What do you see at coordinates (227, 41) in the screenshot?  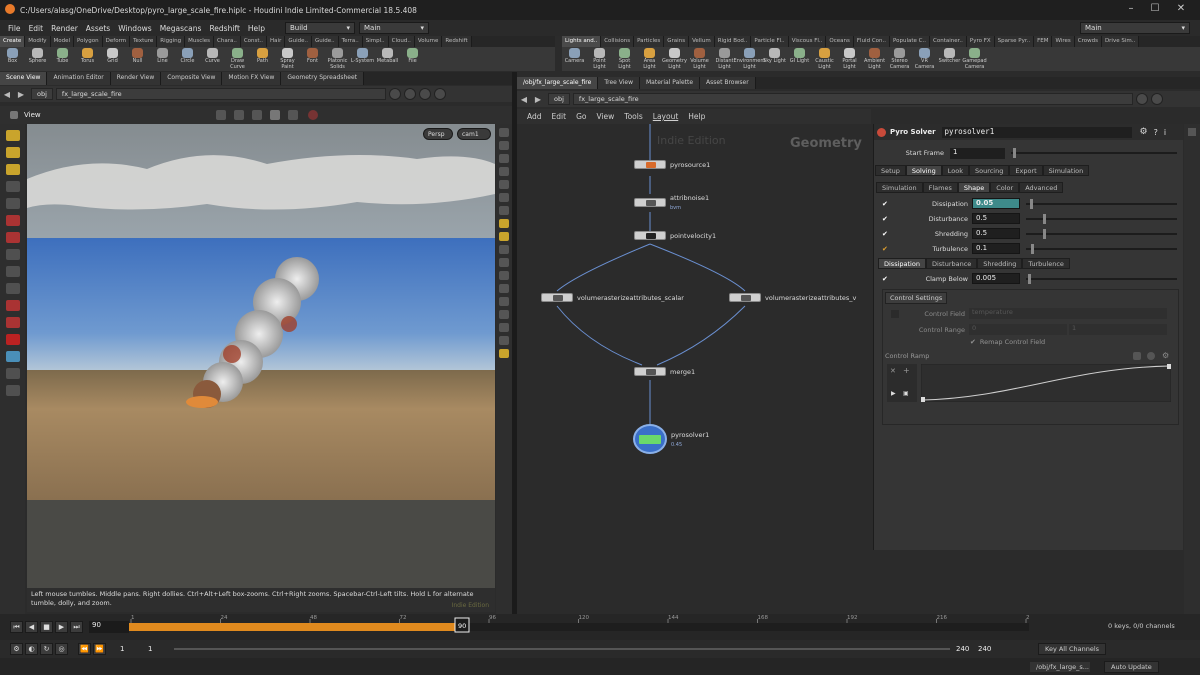 I see `shelf-tab-chara: Chara..` at bounding box center [227, 41].